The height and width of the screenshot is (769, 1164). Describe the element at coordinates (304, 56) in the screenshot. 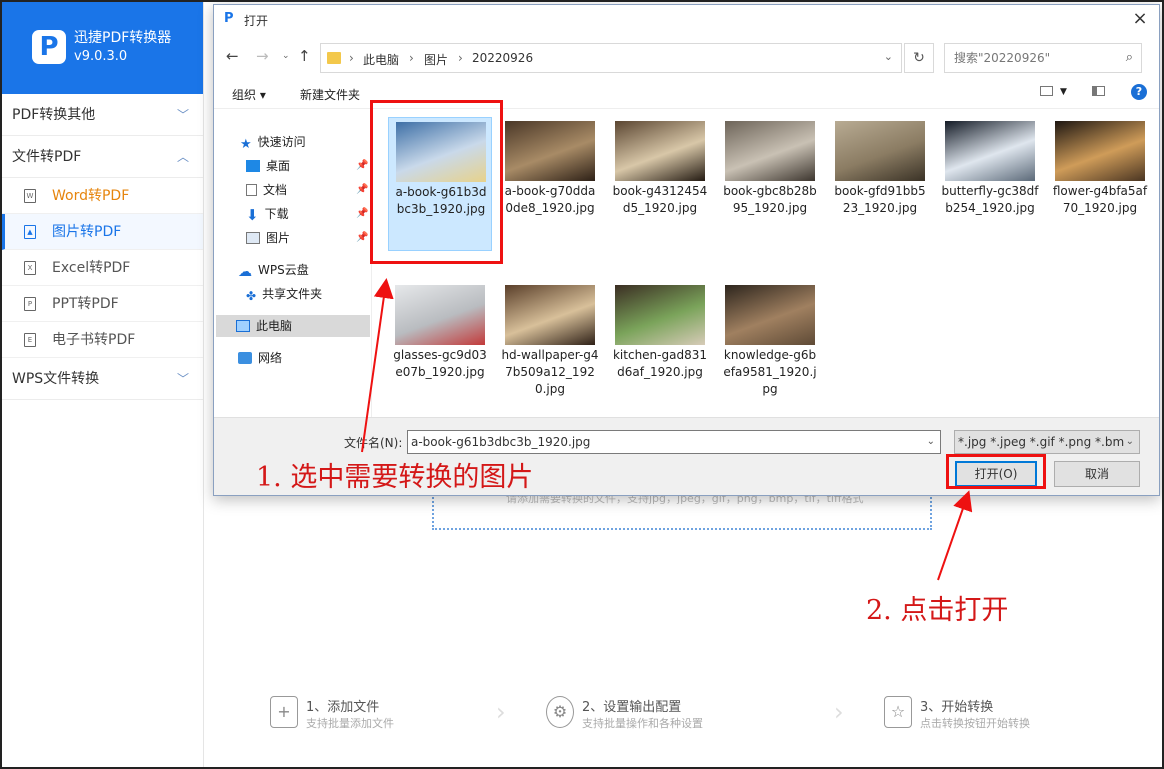

I see `up-arrow-icon: ↑` at that location.